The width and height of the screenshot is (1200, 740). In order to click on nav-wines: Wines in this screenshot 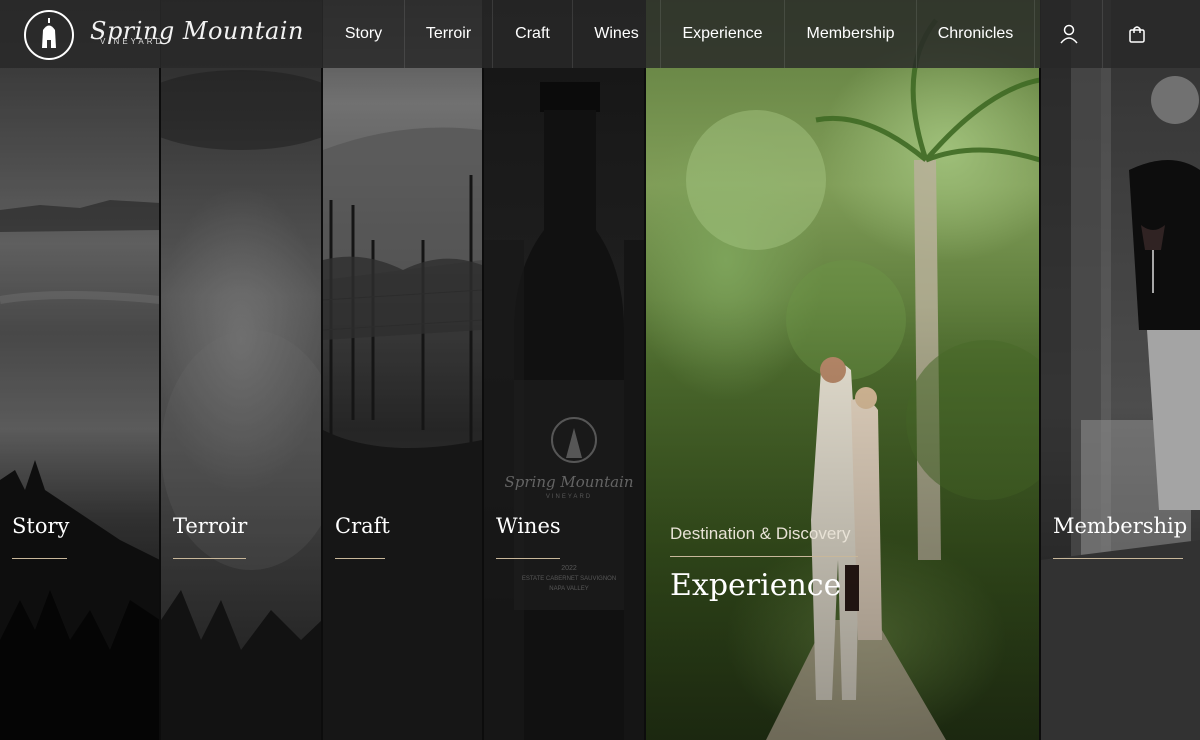, I will do `click(616, 34)`.